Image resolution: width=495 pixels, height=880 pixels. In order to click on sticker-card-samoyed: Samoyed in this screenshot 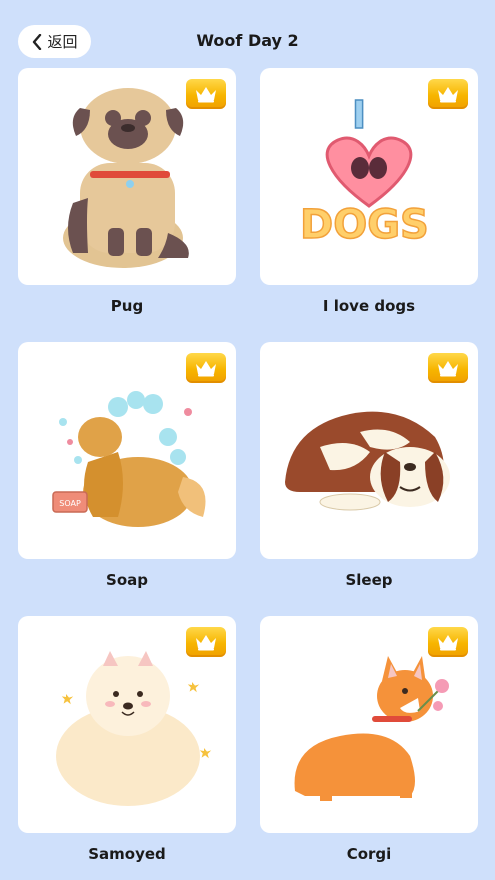, I will do `click(127, 739)`.